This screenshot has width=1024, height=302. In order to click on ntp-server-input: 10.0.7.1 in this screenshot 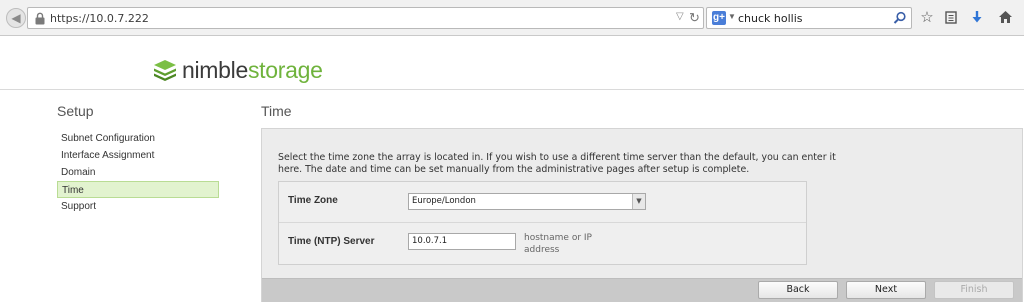, I will do `click(462, 241)`.